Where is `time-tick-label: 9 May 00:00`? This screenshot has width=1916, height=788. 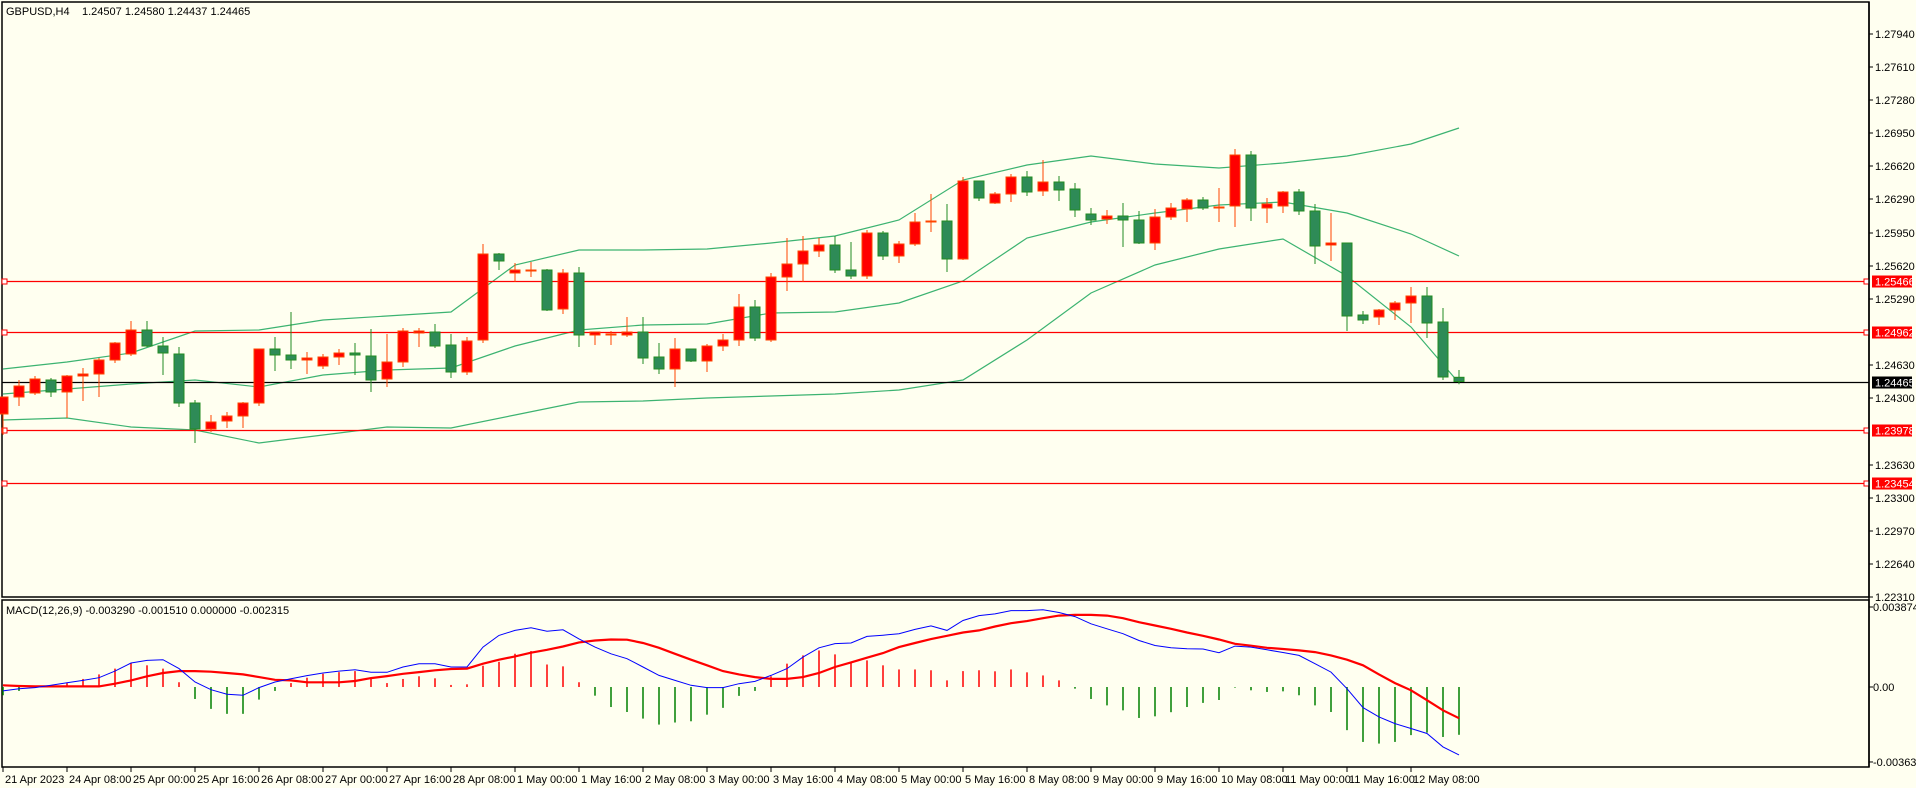
time-tick-label: 9 May 00:00 is located at coordinates (1123, 780).